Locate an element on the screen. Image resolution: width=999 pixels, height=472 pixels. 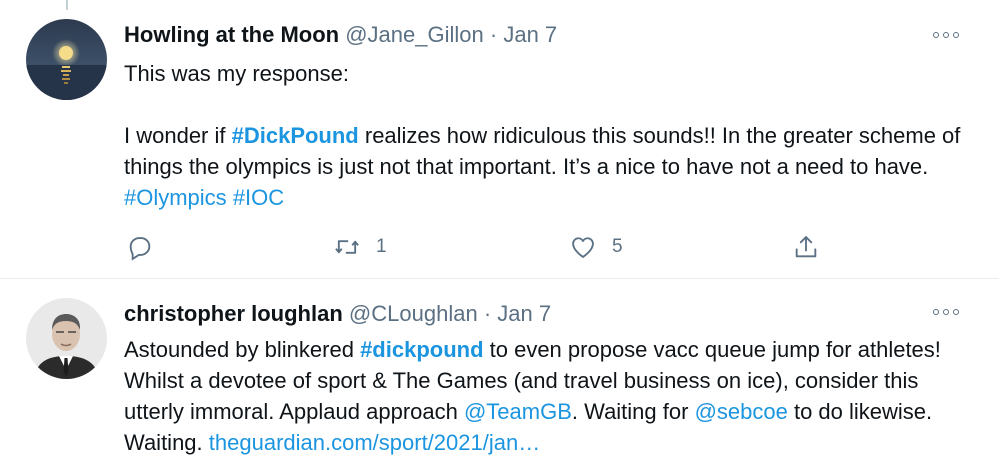
share-icon is located at coordinates (806, 247).